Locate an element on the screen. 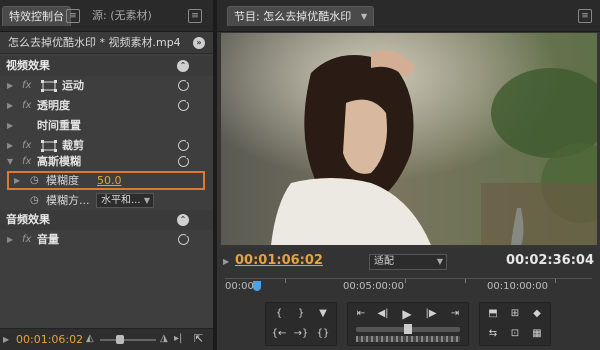 The width and height of the screenshot is (600, 350). clear-marks-icon: {} is located at coordinates (323, 334).